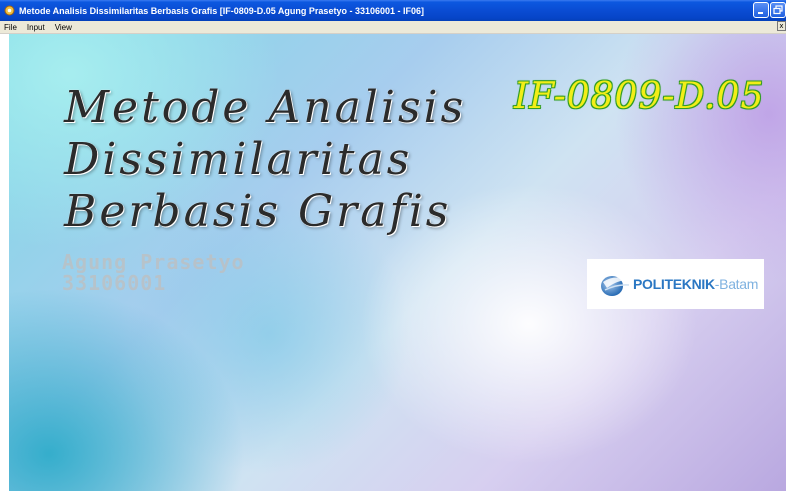 This screenshot has width=786, height=491. I want to click on maximize-icon, so click(778, 10).